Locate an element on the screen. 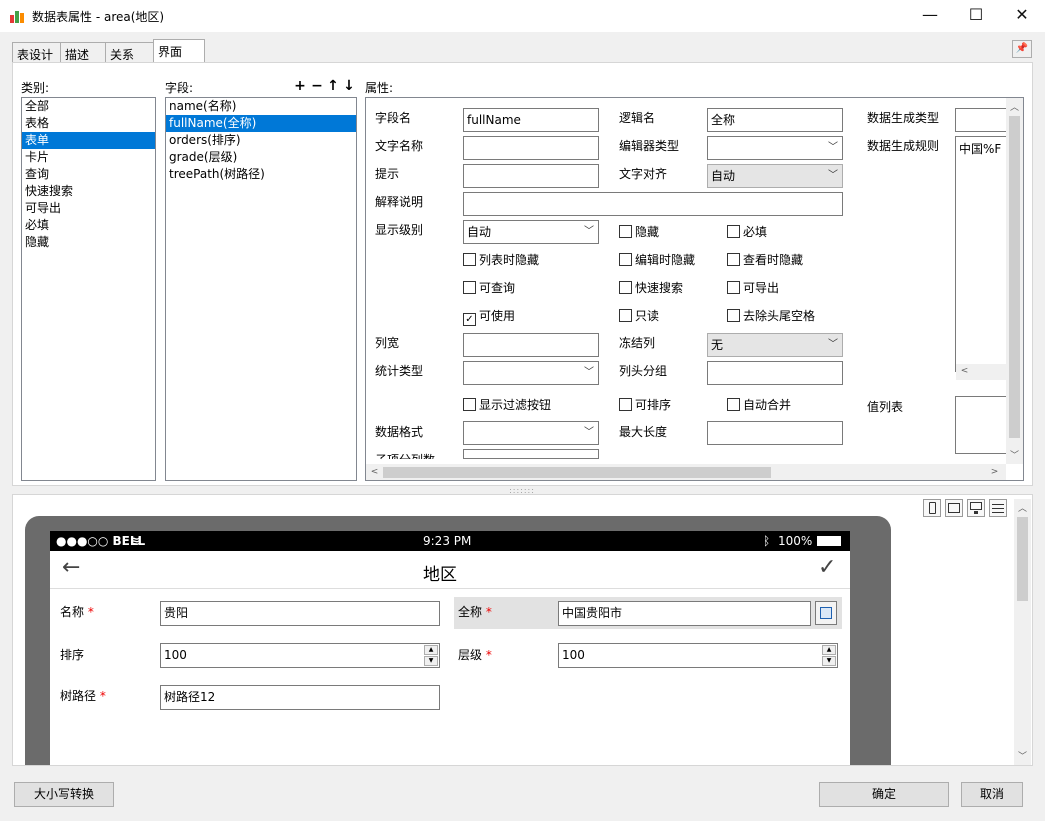  category-item: 快速搜索 is located at coordinates (88, 191).